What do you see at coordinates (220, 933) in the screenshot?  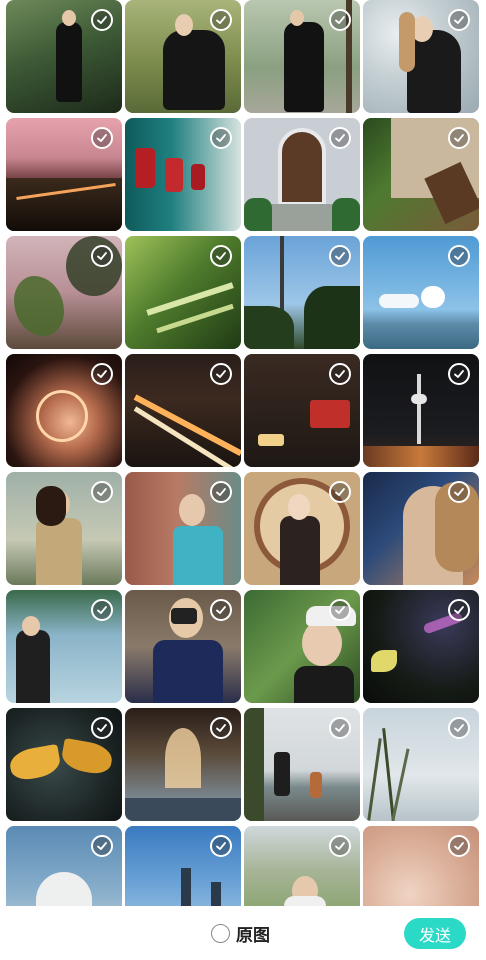 I see `radio-icon` at bounding box center [220, 933].